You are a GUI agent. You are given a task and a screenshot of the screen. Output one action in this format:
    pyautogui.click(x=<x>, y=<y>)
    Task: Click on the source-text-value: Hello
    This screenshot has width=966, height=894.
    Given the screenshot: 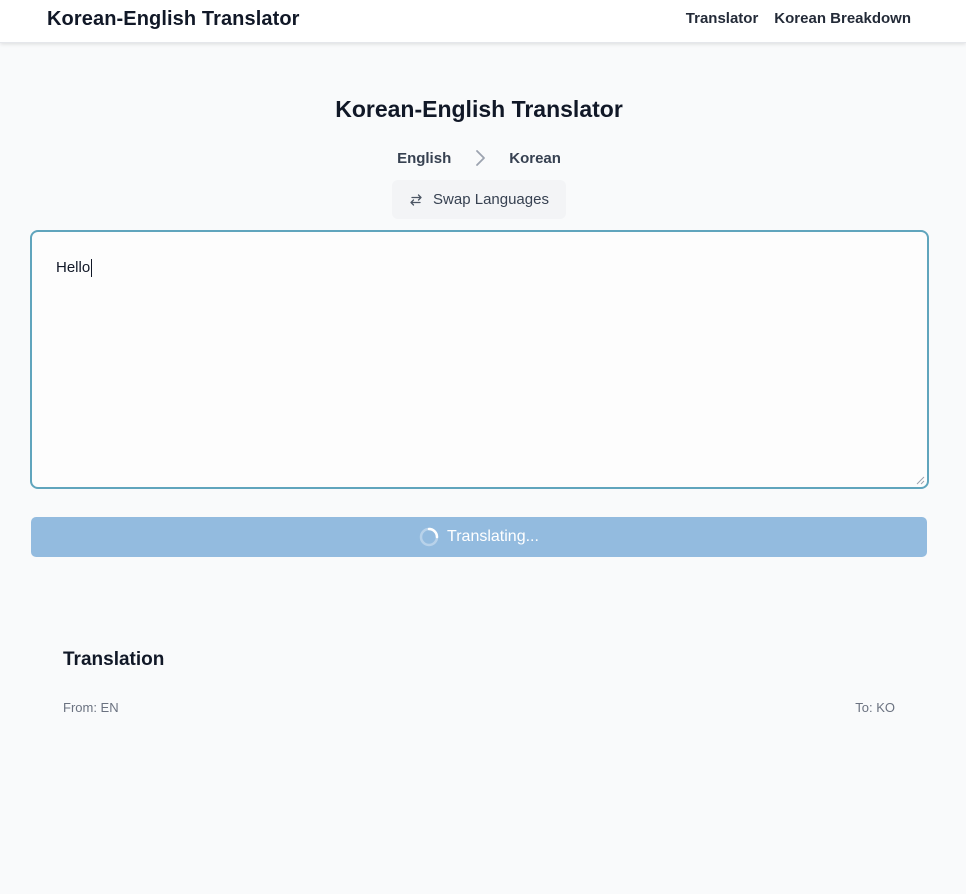 What is the action you would take?
    pyautogui.click(x=74, y=268)
    